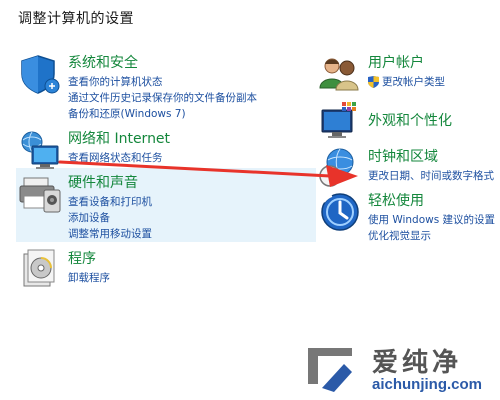 This screenshot has height=400, width=500. I want to click on category-title: 网络和 Internet, so click(119, 138).